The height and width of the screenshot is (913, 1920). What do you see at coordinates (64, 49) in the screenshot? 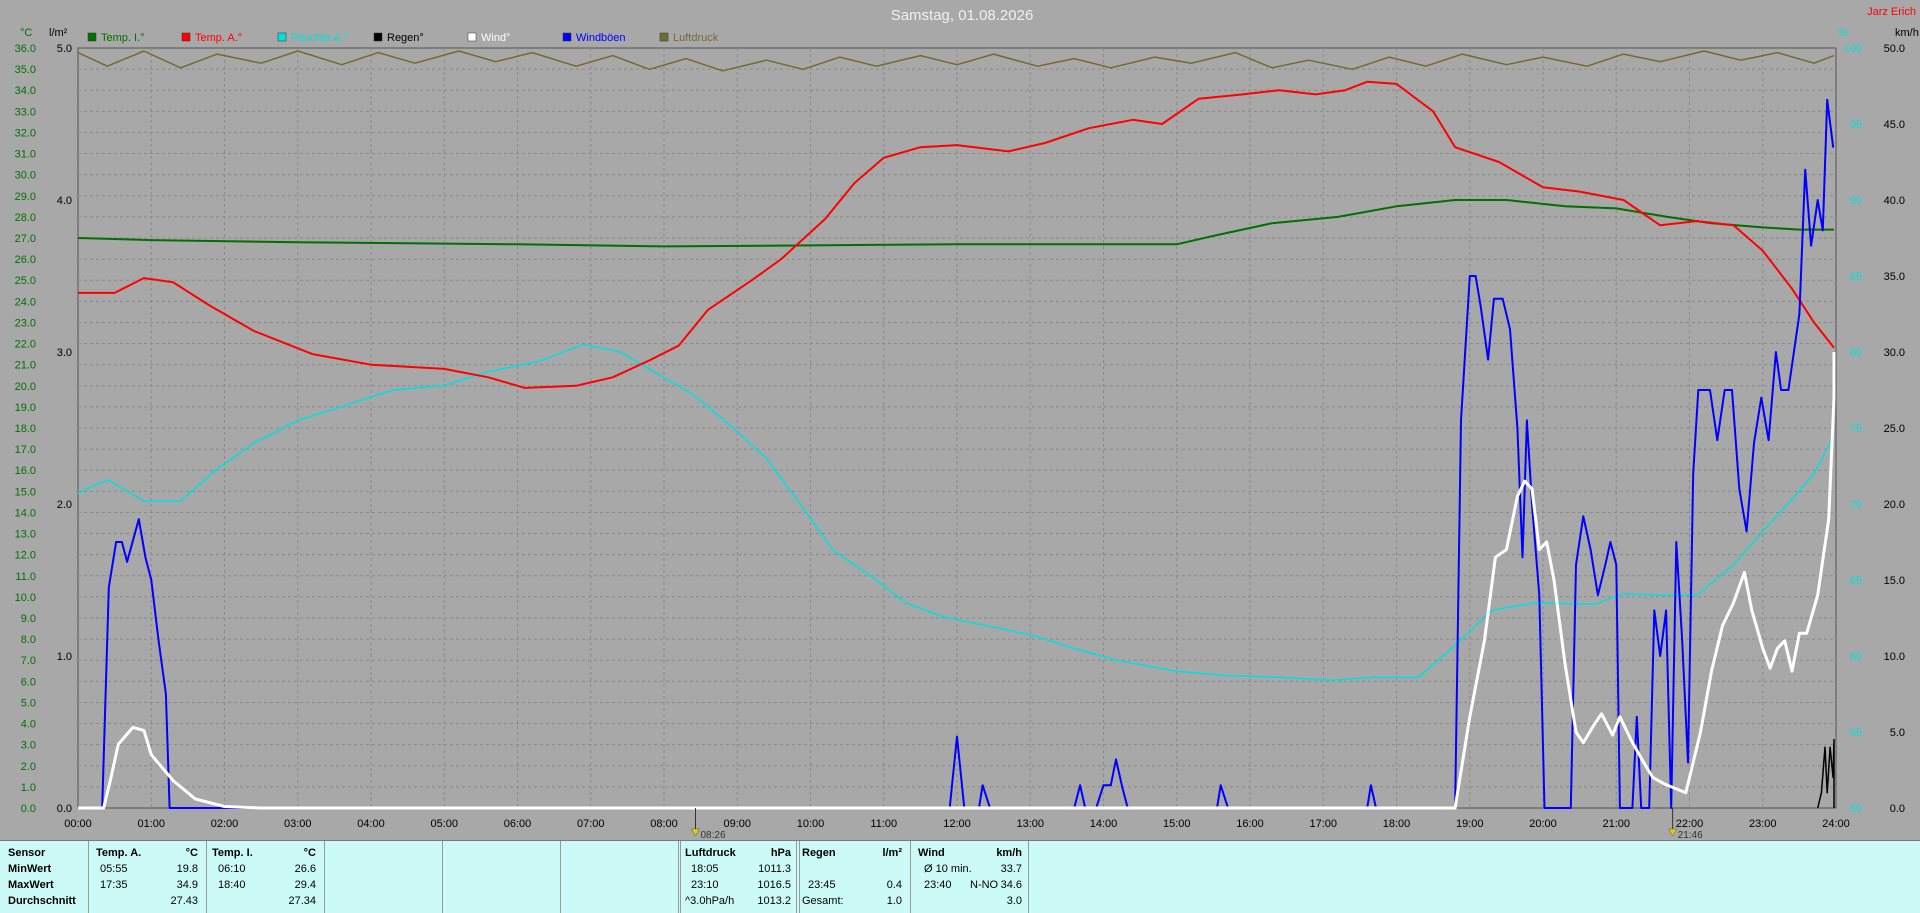
I see `rain-tick-label: 5.0` at bounding box center [64, 49].